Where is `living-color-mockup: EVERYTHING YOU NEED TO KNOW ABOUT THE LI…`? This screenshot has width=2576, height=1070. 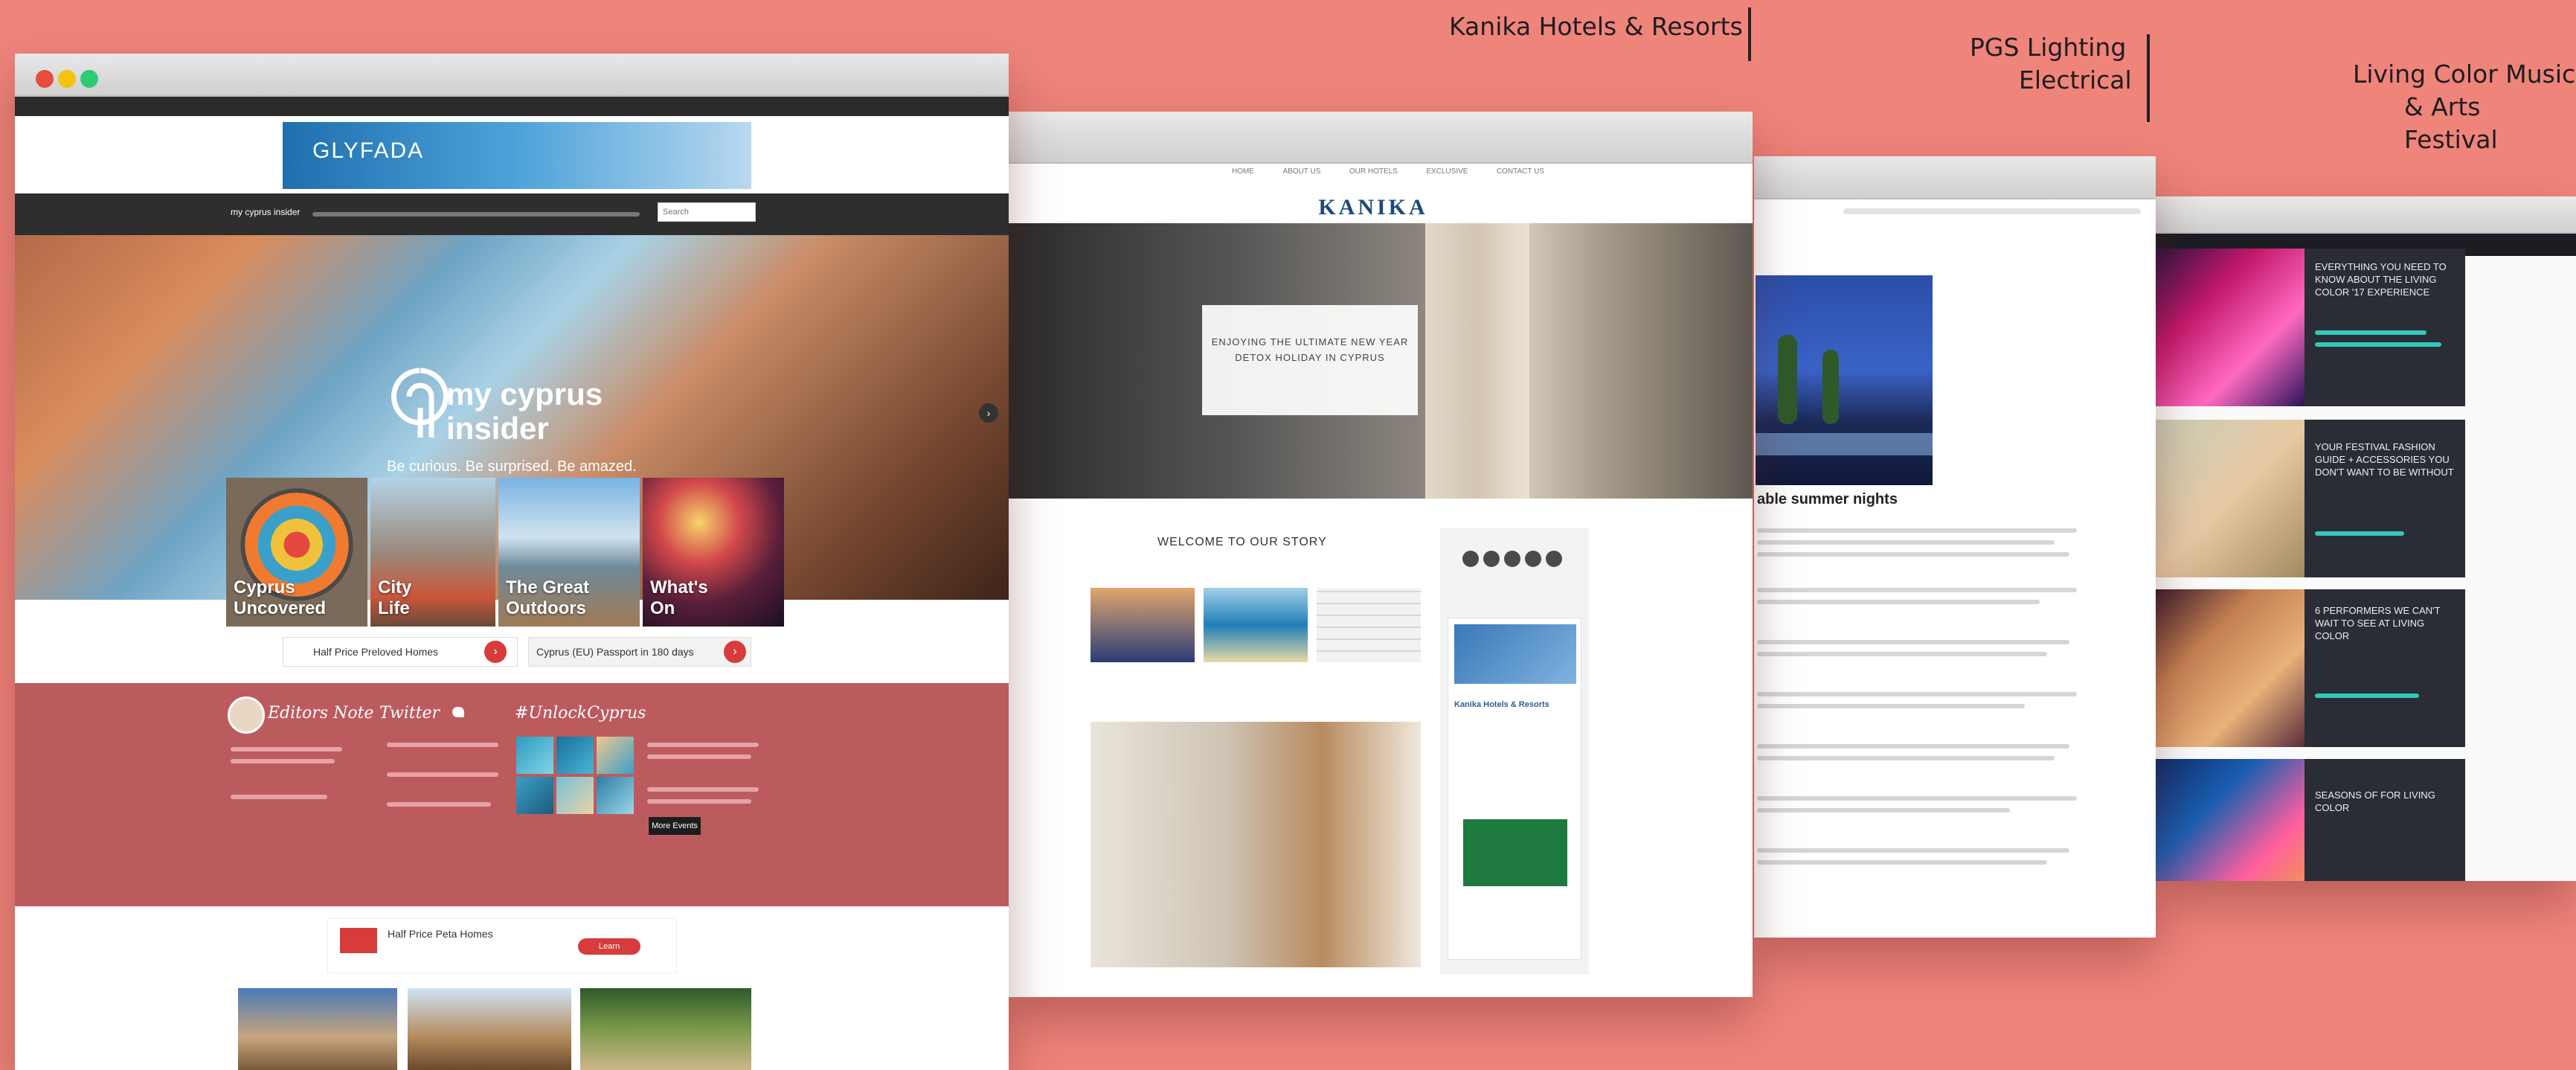 living-color-mockup: EVERYTHING YOU NEED TO KNOW ABOUT THE LI… is located at coordinates (2366, 538).